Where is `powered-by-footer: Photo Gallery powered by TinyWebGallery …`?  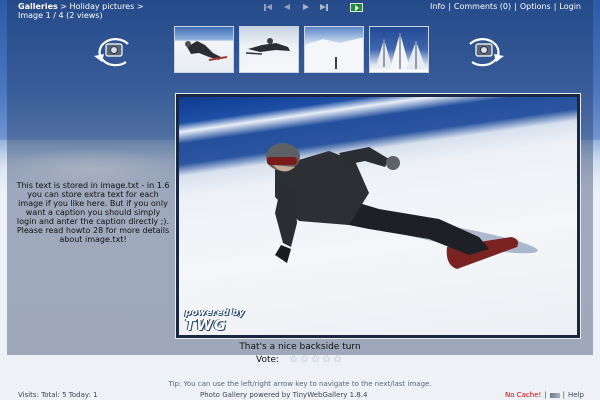
powered-by-footer: Photo Gallery powered by TinyWebGallery … is located at coordinates (283, 395).